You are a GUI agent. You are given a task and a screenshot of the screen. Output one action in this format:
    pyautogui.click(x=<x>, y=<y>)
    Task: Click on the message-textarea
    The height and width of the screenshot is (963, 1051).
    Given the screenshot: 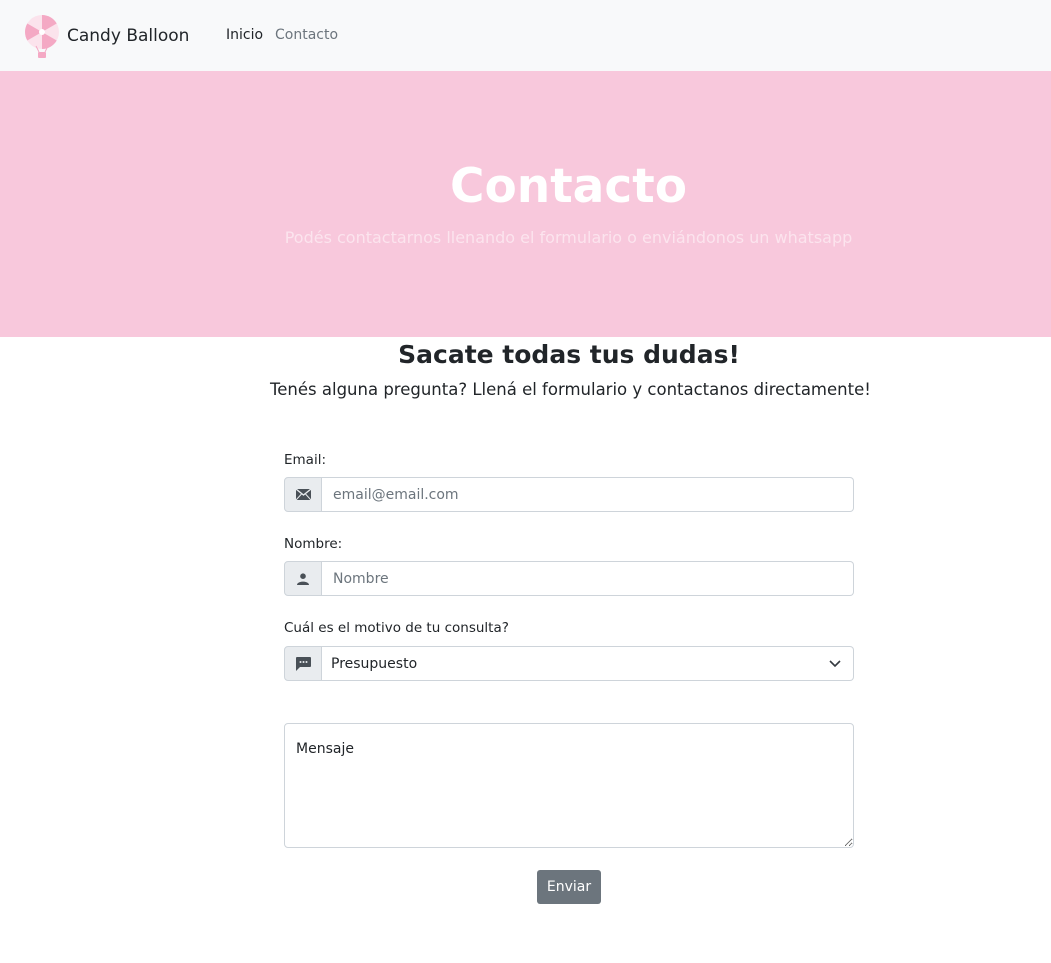 What is the action you would take?
    pyautogui.click(x=569, y=785)
    